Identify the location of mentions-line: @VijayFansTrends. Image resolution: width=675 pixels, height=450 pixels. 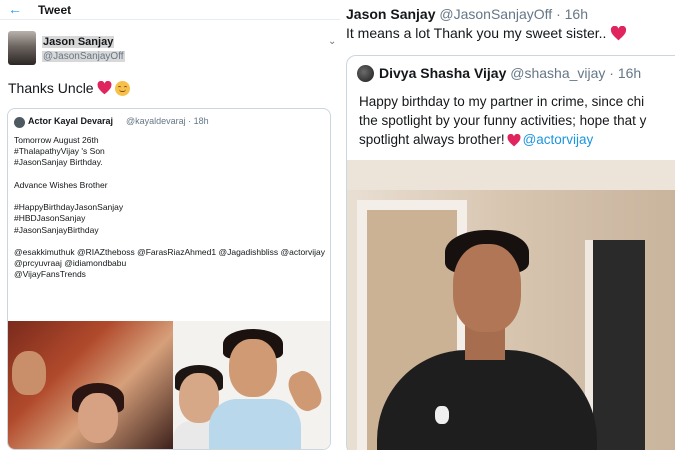
(169, 274).